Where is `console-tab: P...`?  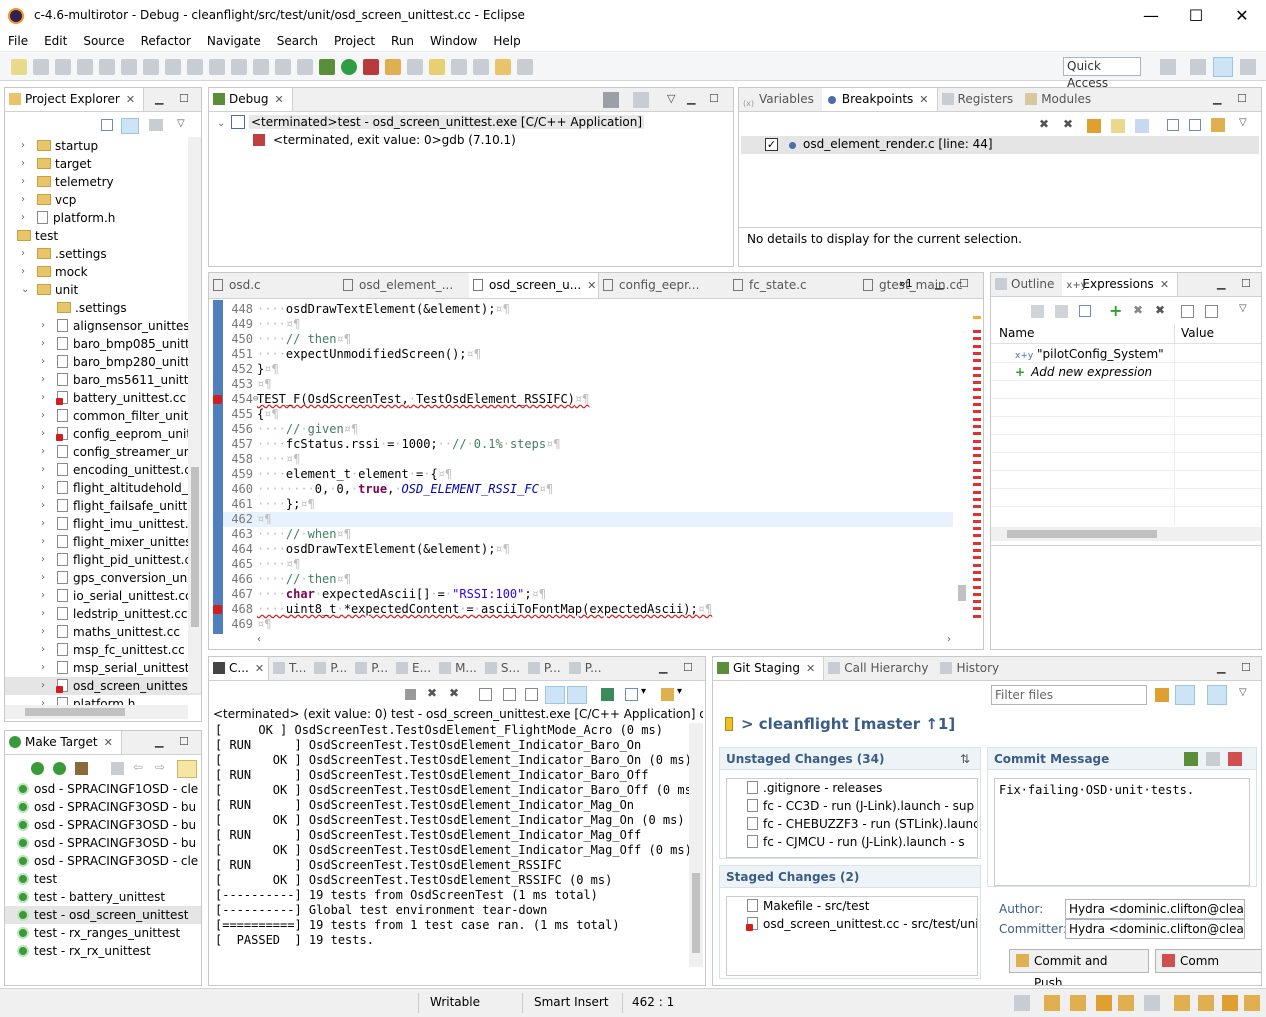
console-tab: P... is located at coordinates (544, 668).